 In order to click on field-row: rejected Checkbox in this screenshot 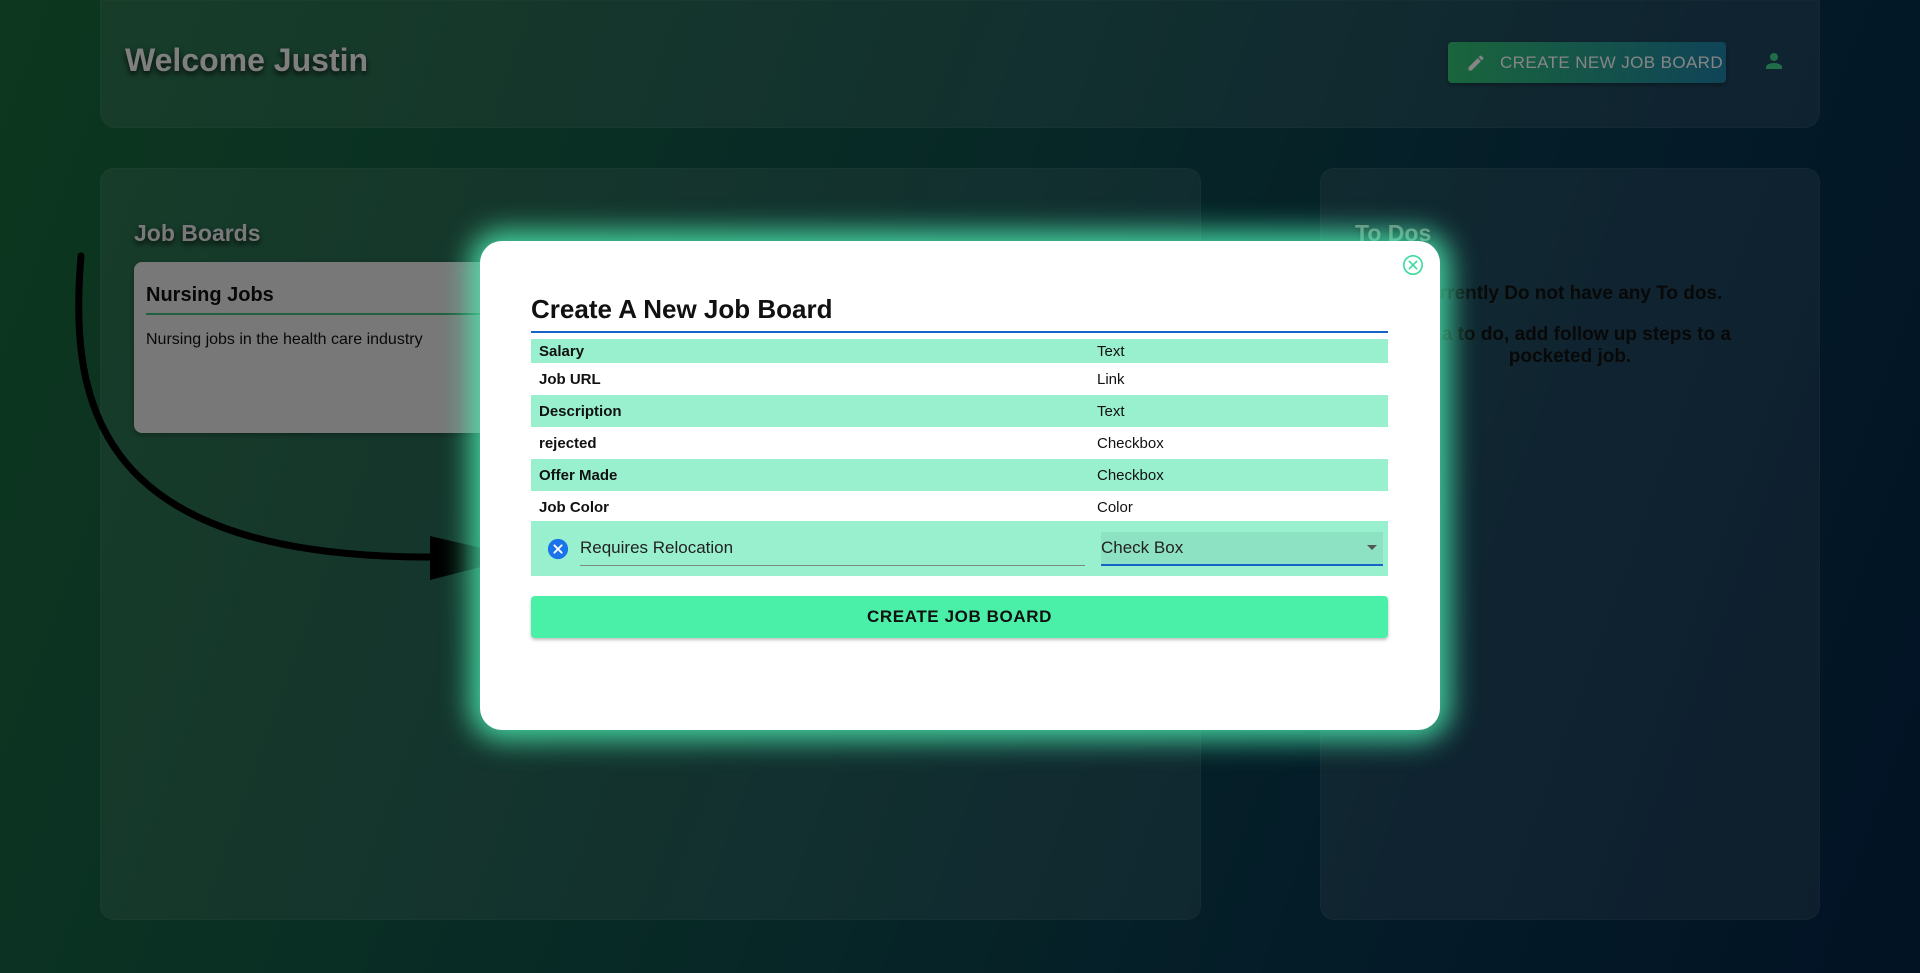, I will do `click(959, 443)`.